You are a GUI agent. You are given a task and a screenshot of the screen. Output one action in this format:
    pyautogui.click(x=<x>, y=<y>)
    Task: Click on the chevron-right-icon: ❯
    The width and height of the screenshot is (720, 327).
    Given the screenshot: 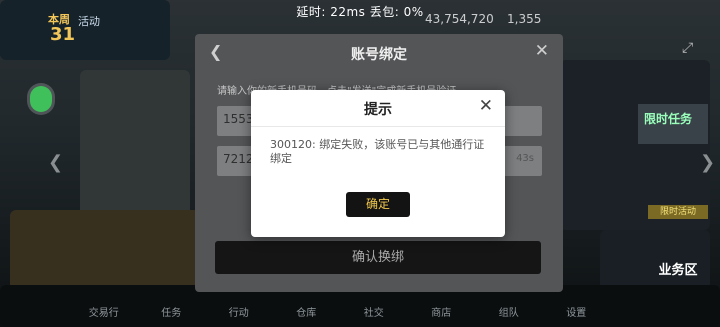 What is the action you would take?
    pyautogui.click(x=707, y=162)
    